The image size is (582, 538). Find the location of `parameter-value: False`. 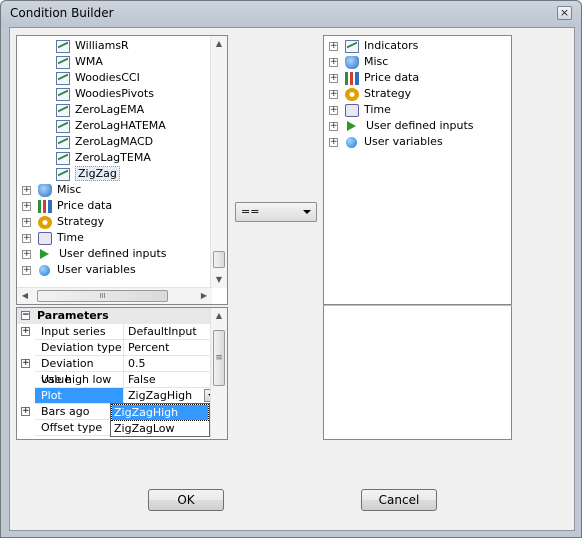

parameter-value: False is located at coordinates (171, 380).